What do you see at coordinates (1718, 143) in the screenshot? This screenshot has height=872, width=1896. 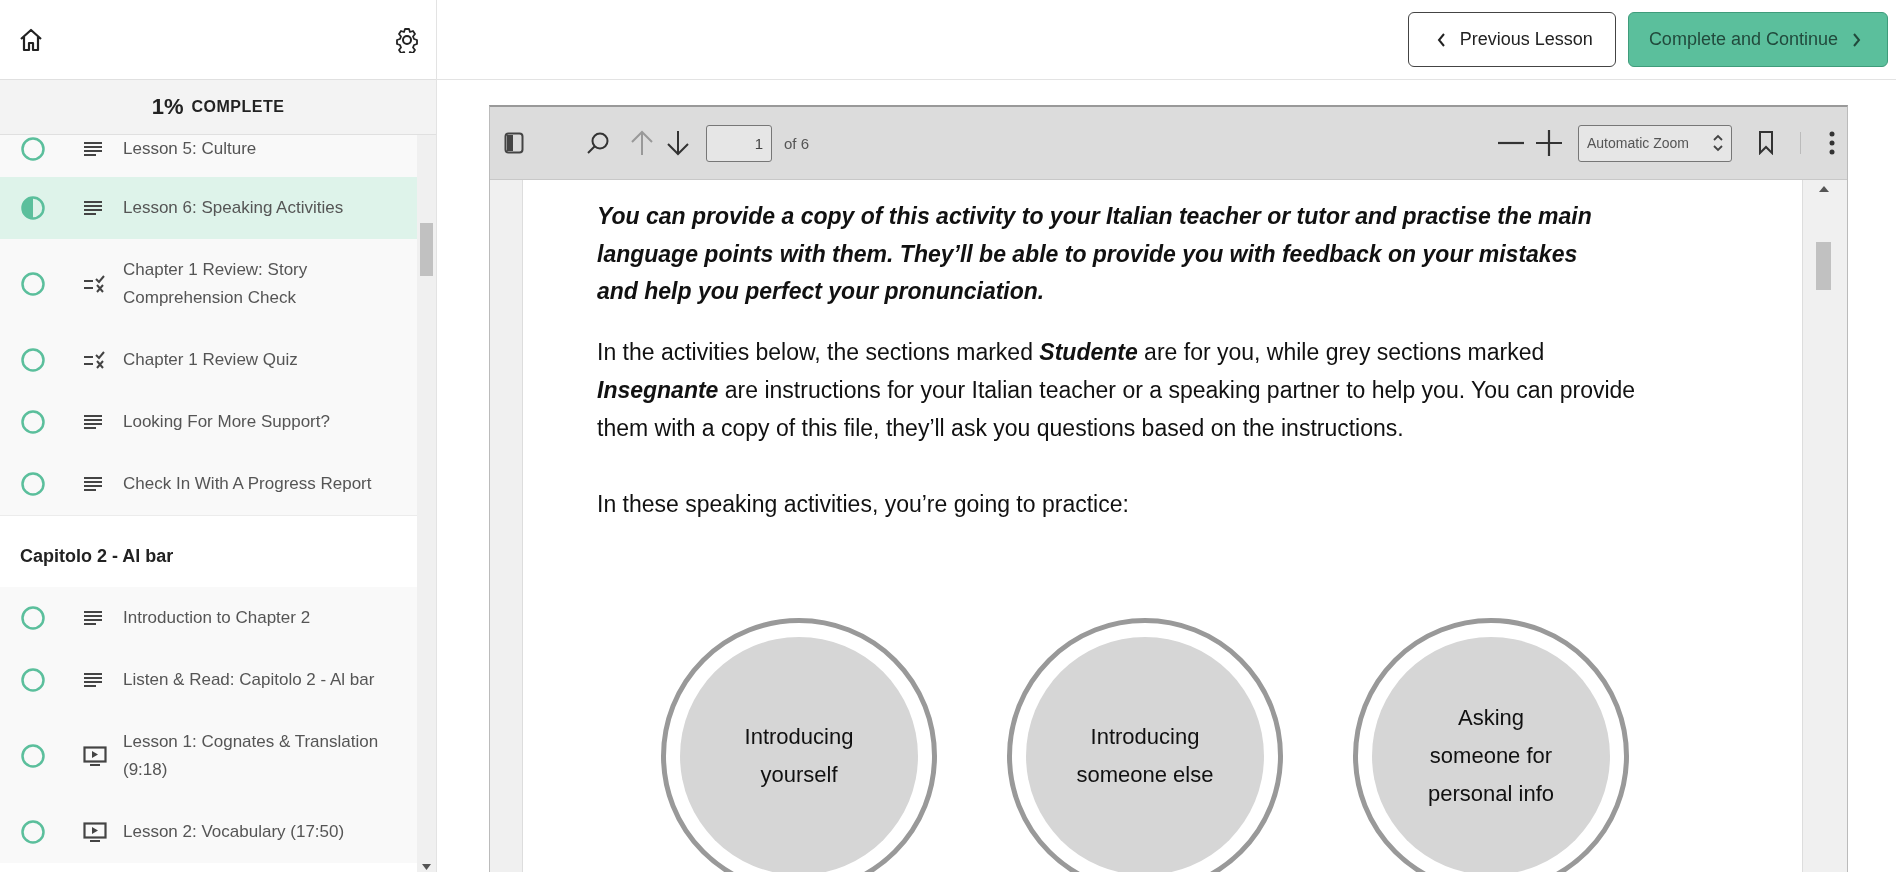 I see `up-down-caret-icon` at bounding box center [1718, 143].